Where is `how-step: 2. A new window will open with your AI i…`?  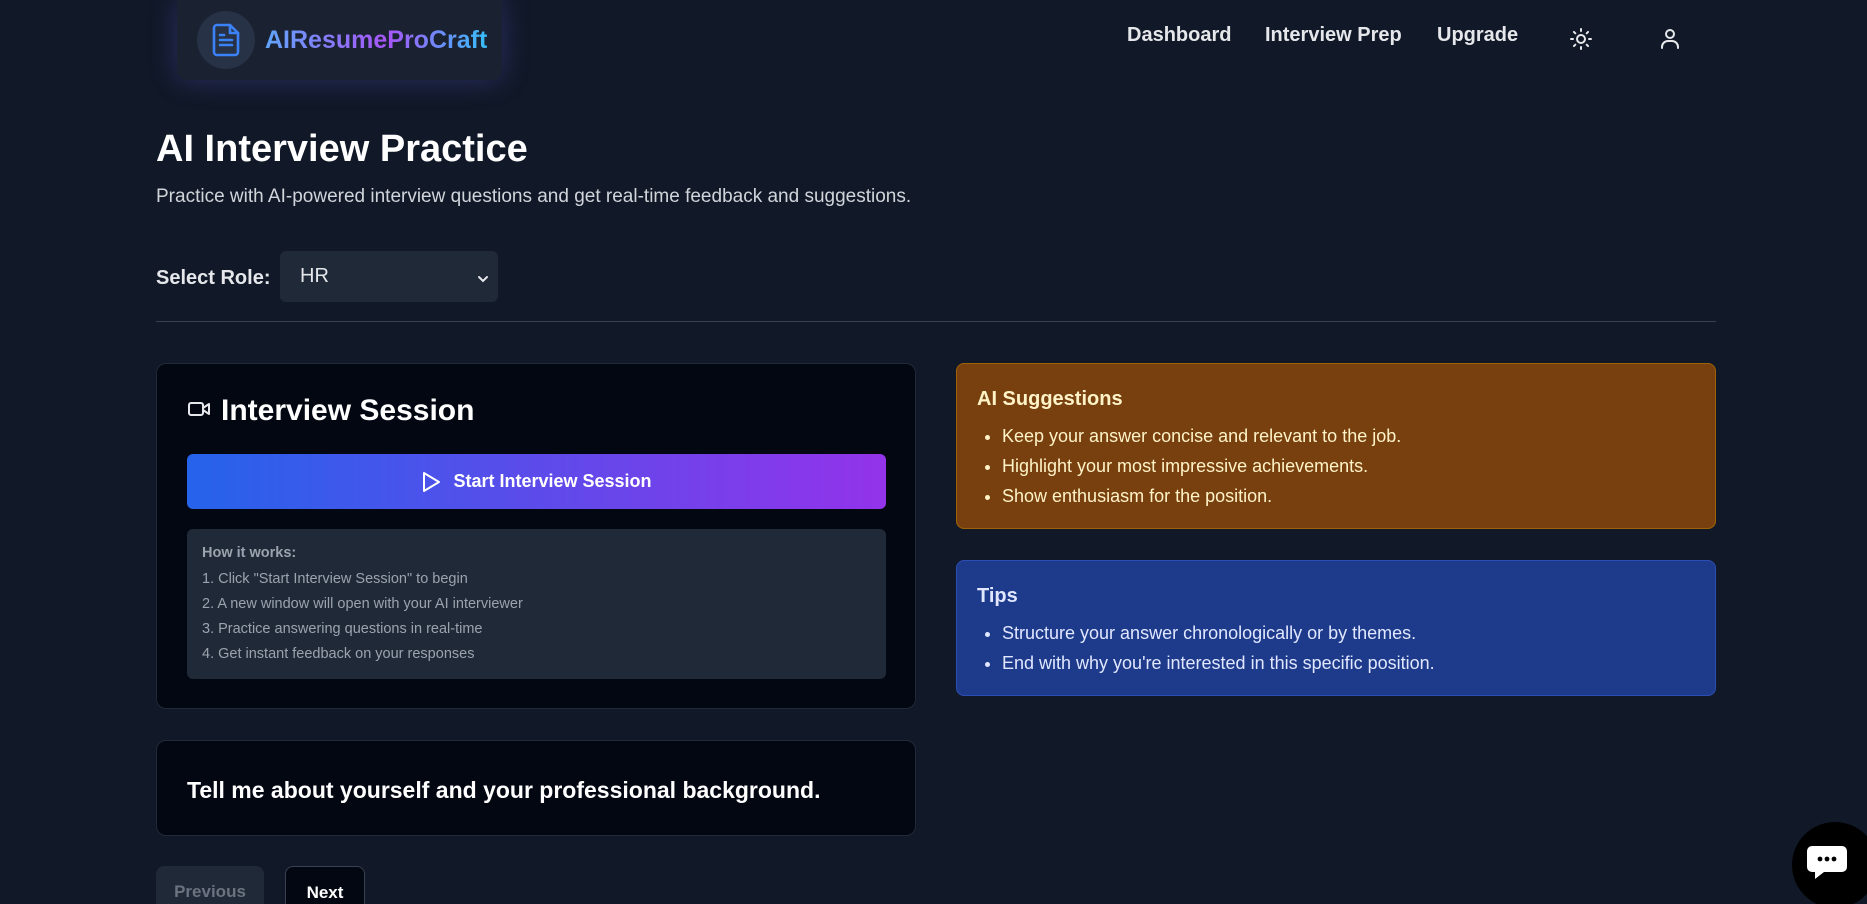
how-step: 2. A new window will open with your AI i… is located at coordinates (362, 604).